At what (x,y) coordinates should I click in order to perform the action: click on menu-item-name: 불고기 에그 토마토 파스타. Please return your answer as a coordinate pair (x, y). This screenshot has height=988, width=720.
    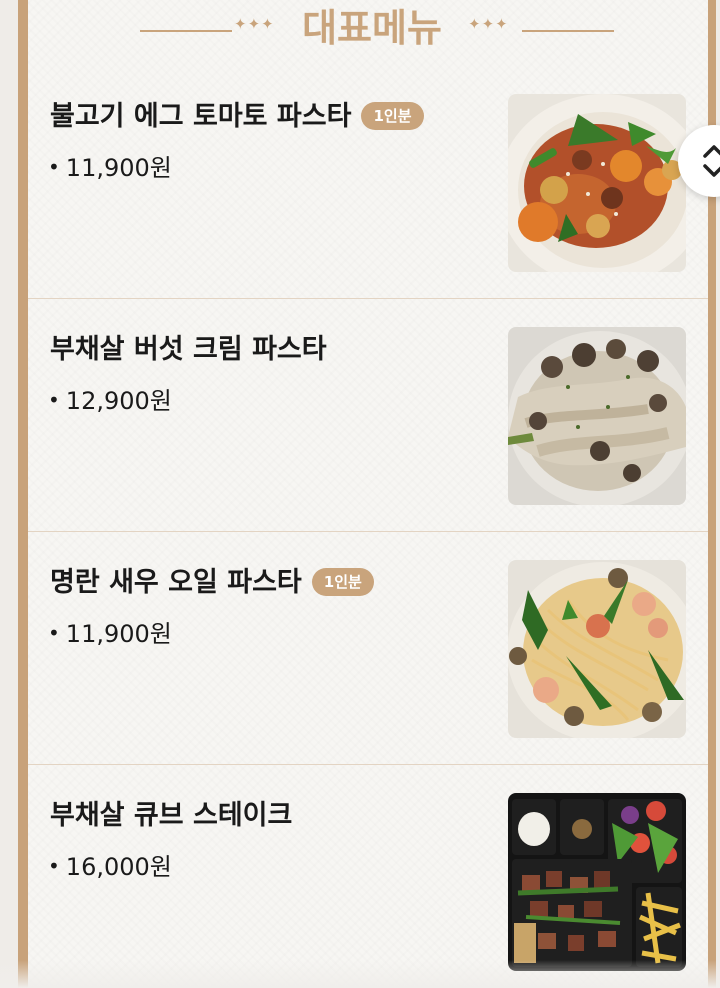
    Looking at the image, I should click on (201, 116).